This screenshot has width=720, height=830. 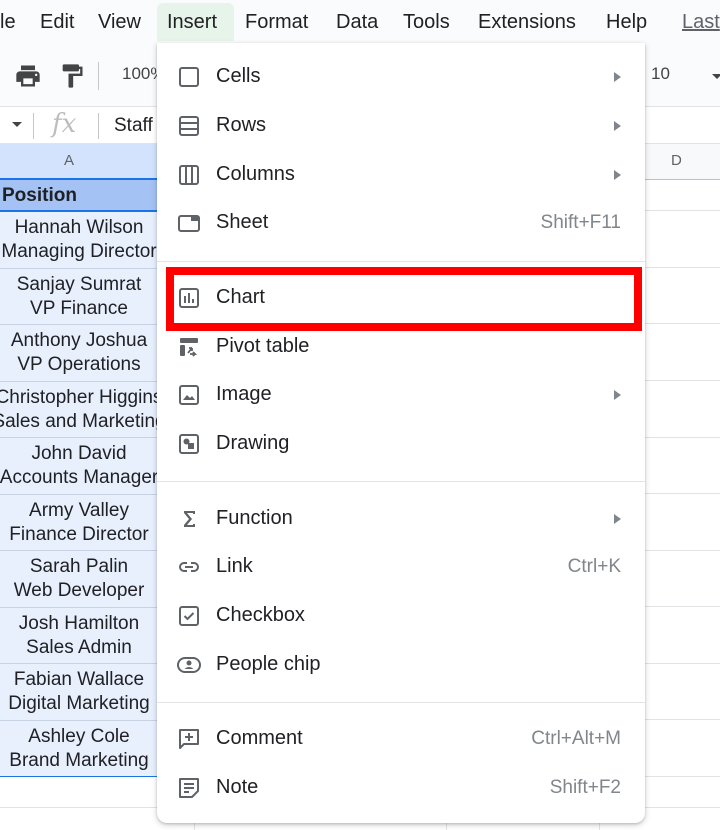 What do you see at coordinates (79, 340) in the screenshot?
I see `cell-name: Anthony Joshua` at bounding box center [79, 340].